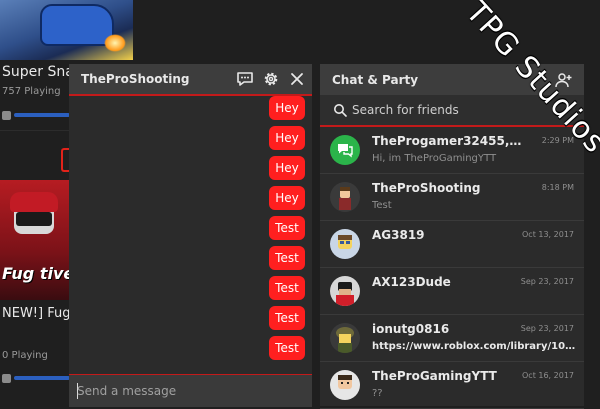 The height and width of the screenshot is (409, 600). I want to click on conversation-time: Oct 16, 2017, so click(548, 375).